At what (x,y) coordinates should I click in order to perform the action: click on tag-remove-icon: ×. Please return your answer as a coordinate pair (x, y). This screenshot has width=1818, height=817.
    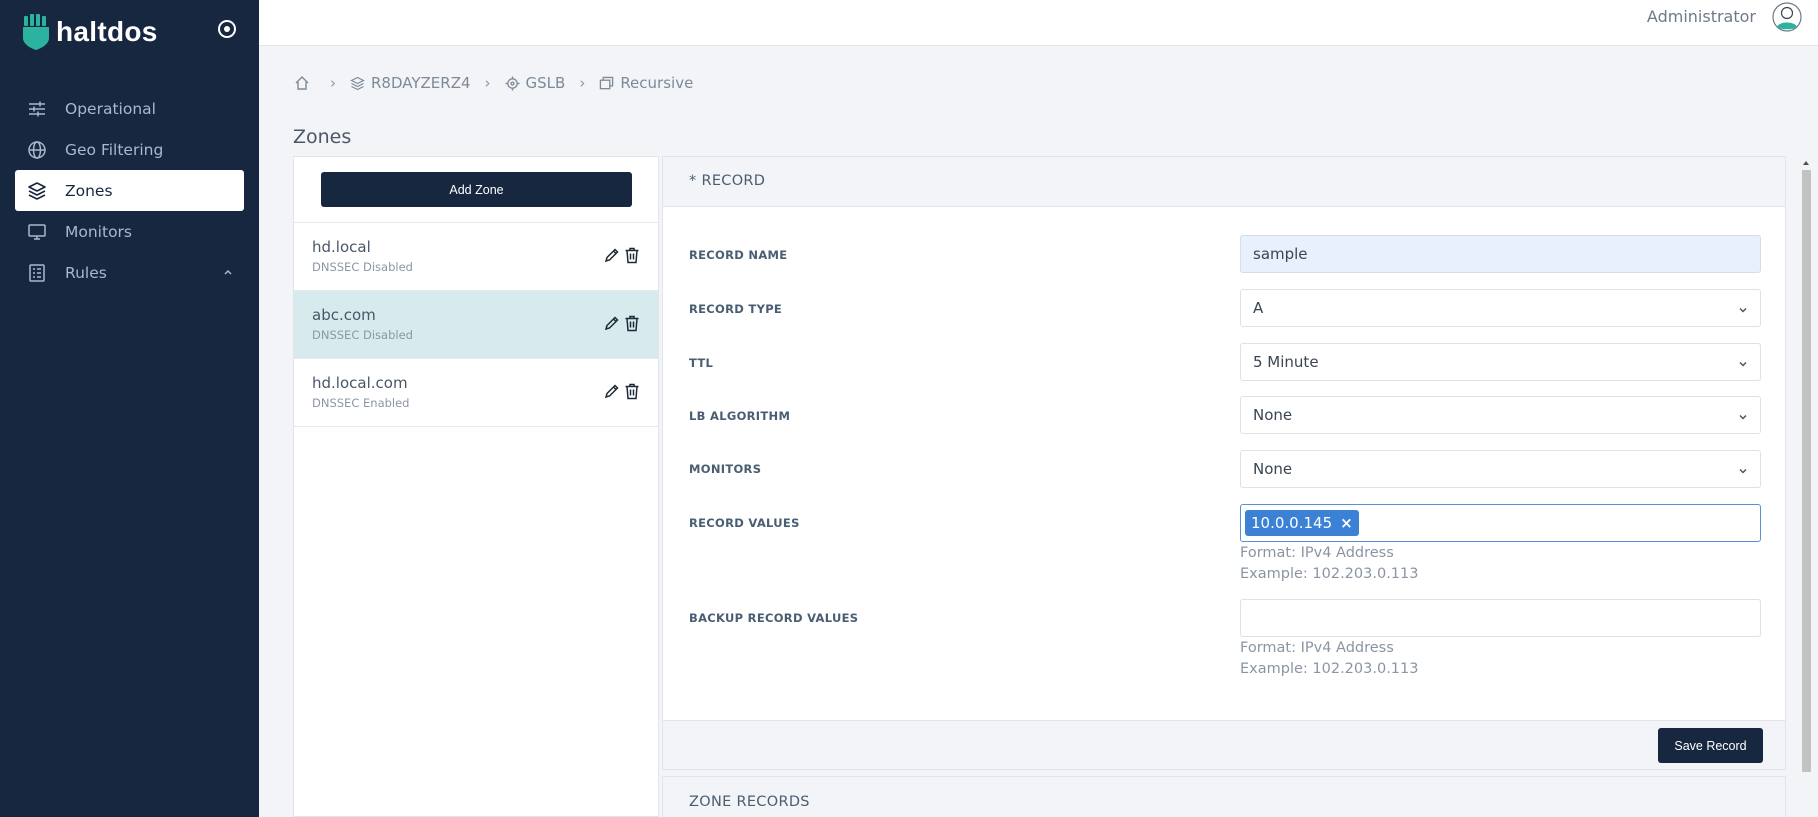
    Looking at the image, I should click on (1346, 523).